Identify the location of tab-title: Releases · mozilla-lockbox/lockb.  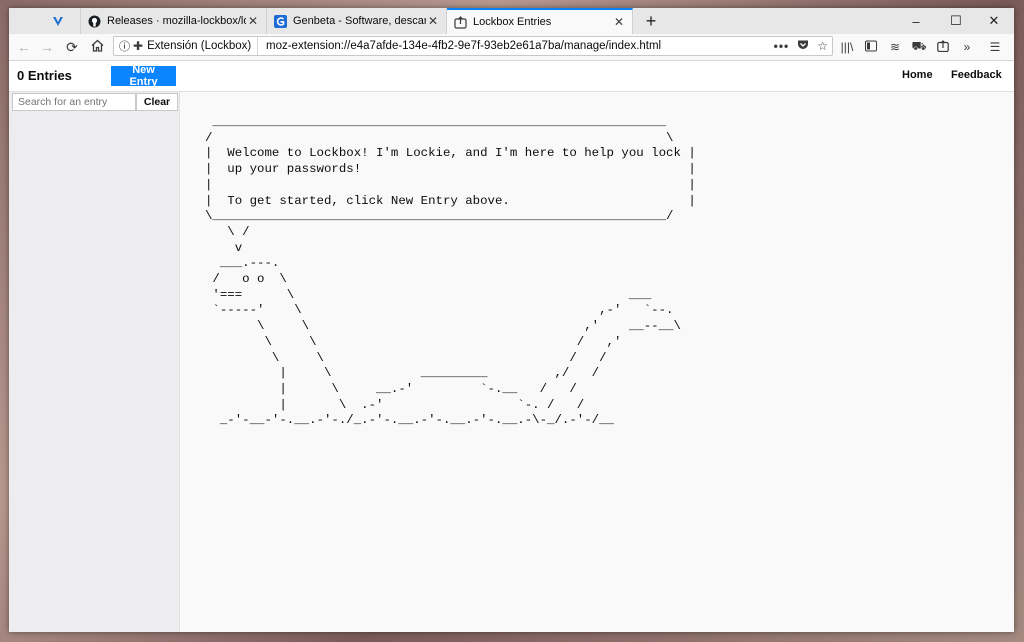
(176, 21).